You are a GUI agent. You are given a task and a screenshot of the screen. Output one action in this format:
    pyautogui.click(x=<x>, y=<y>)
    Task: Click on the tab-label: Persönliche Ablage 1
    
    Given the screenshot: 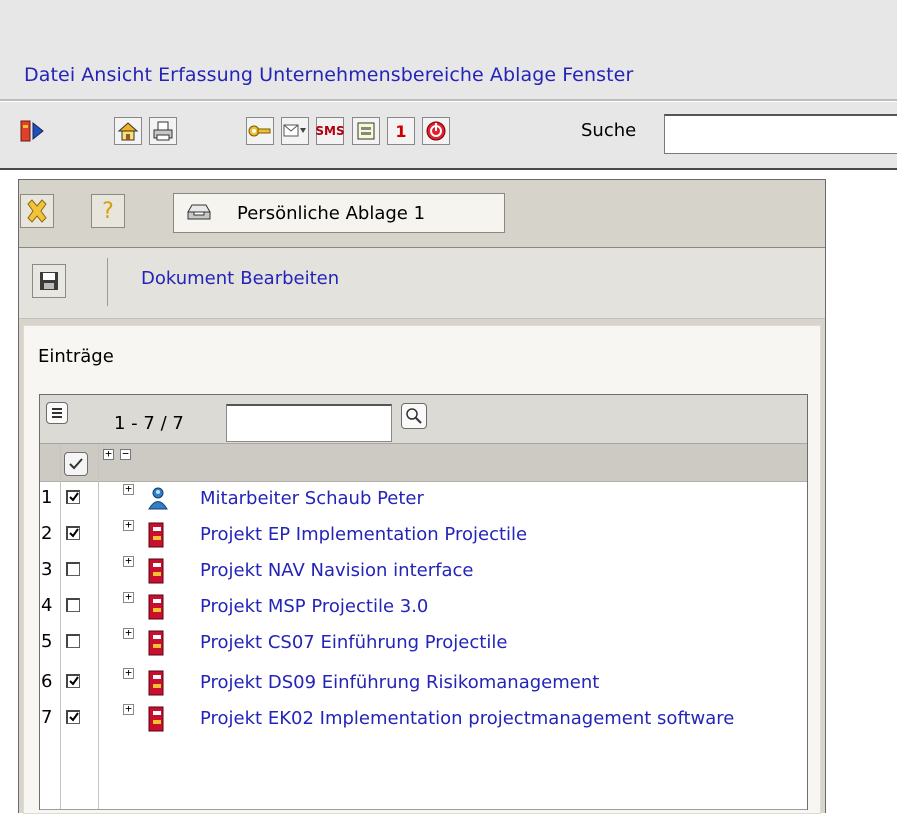 What is the action you would take?
    pyautogui.click(x=331, y=213)
    